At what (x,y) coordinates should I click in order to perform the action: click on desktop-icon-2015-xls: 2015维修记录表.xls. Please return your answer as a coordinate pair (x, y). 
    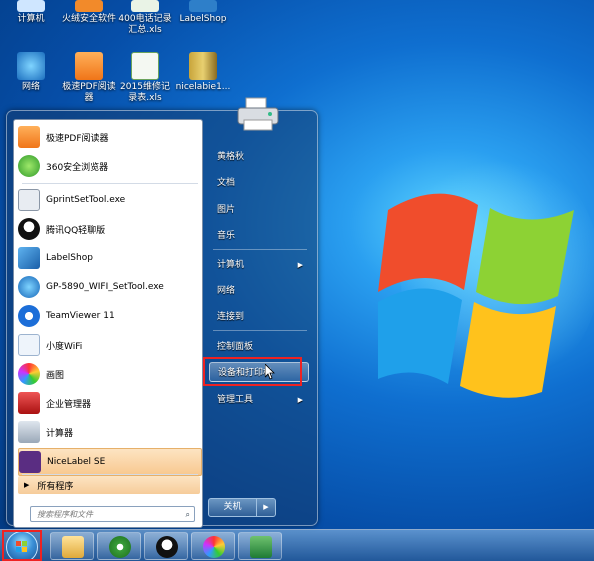
    Looking at the image, I should click on (145, 78).